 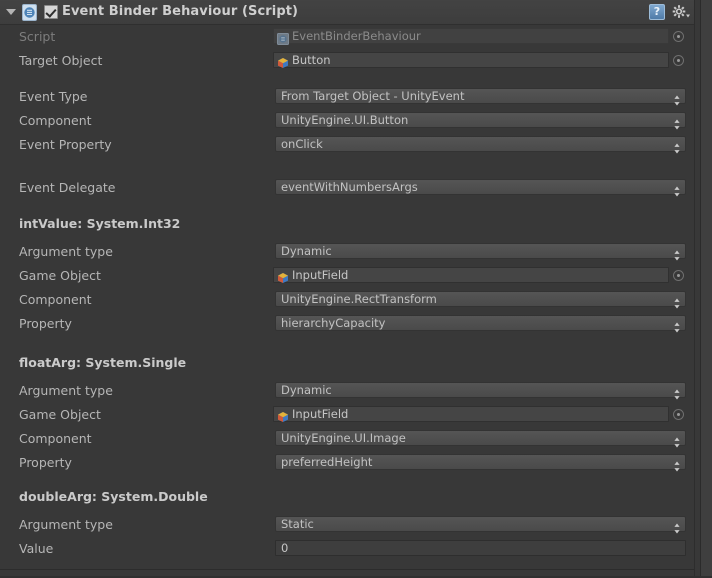 What do you see at coordinates (53, 96) in the screenshot?
I see `row-label-event-type: Event Type` at bounding box center [53, 96].